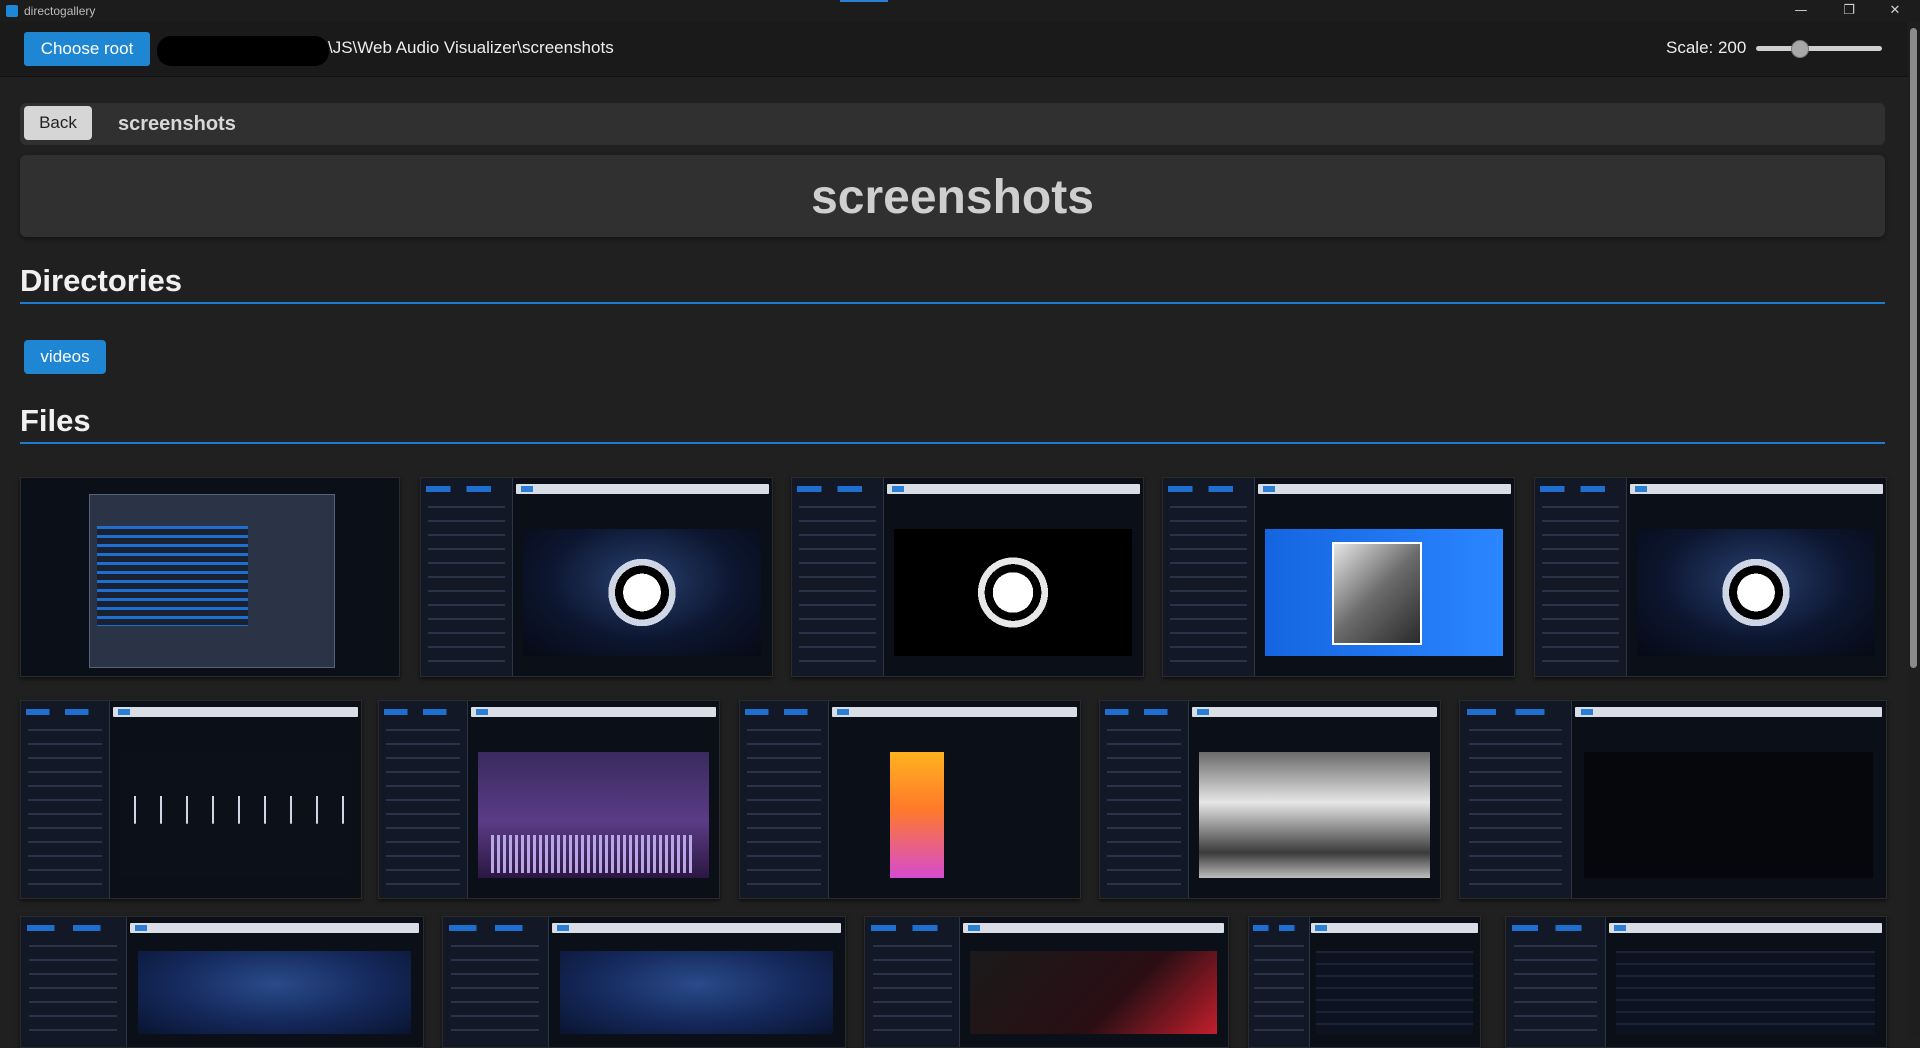 Image resolution: width=1920 pixels, height=1048 pixels. Describe the element at coordinates (952, 124) in the screenshot. I see `navigation-bar: Back screenshots` at that location.